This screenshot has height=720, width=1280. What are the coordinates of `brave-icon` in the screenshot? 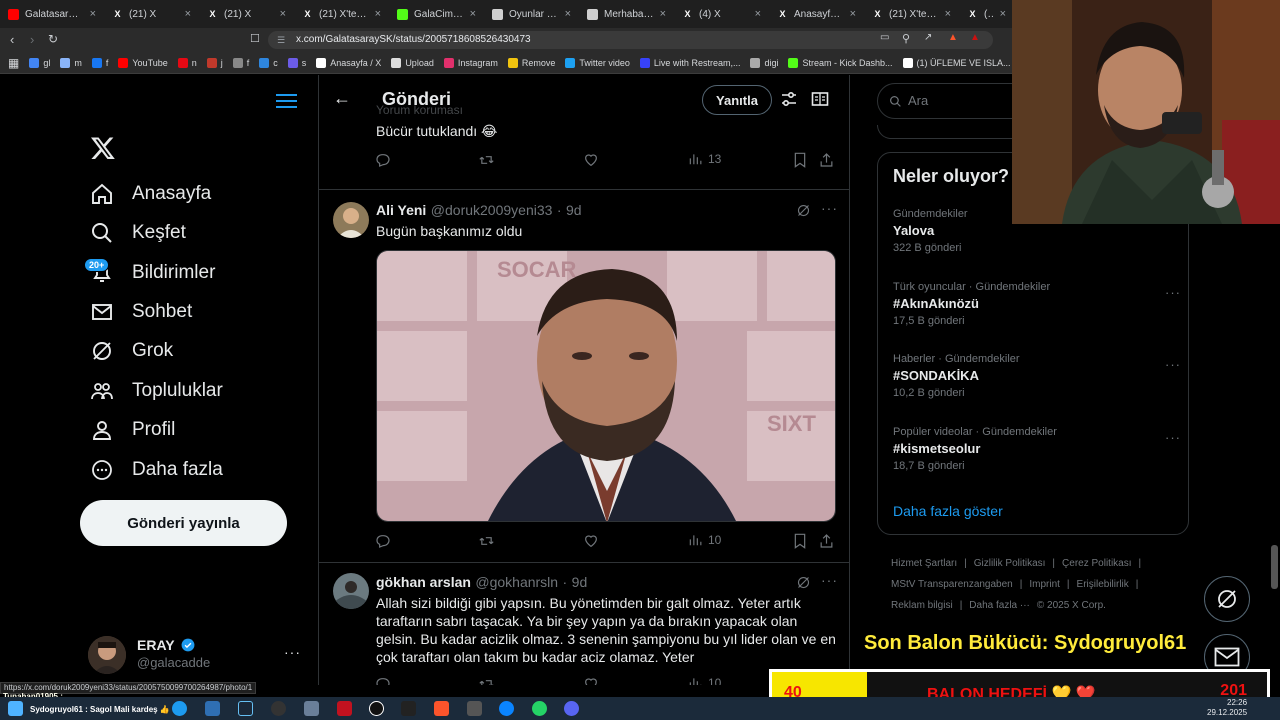 It's located at (441, 708).